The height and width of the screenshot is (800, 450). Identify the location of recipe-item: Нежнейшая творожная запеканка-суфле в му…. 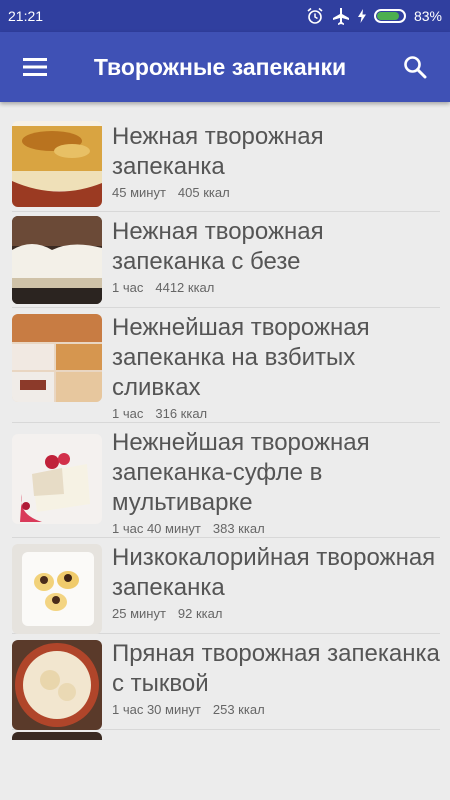
(226, 480).